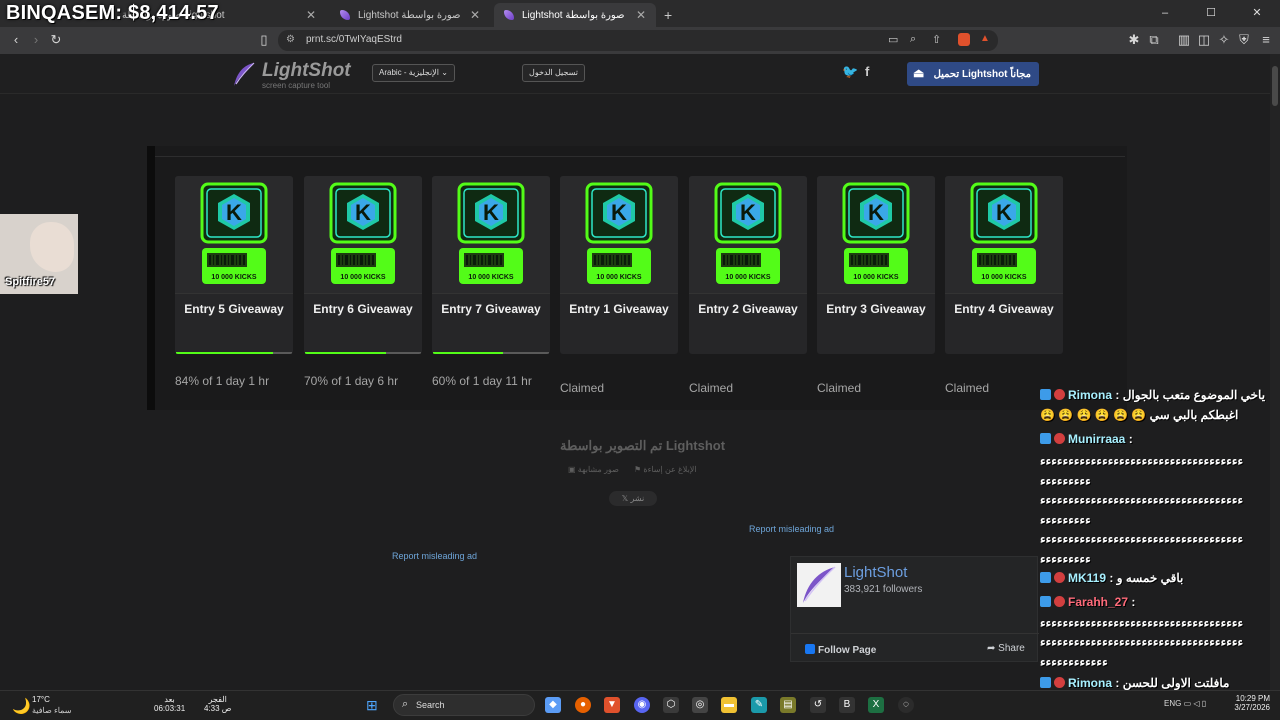 Image resolution: width=1280 pixels, height=720 pixels. What do you see at coordinates (36, 40) in the screenshot?
I see `forward-icon: ›` at bounding box center [36, 40].